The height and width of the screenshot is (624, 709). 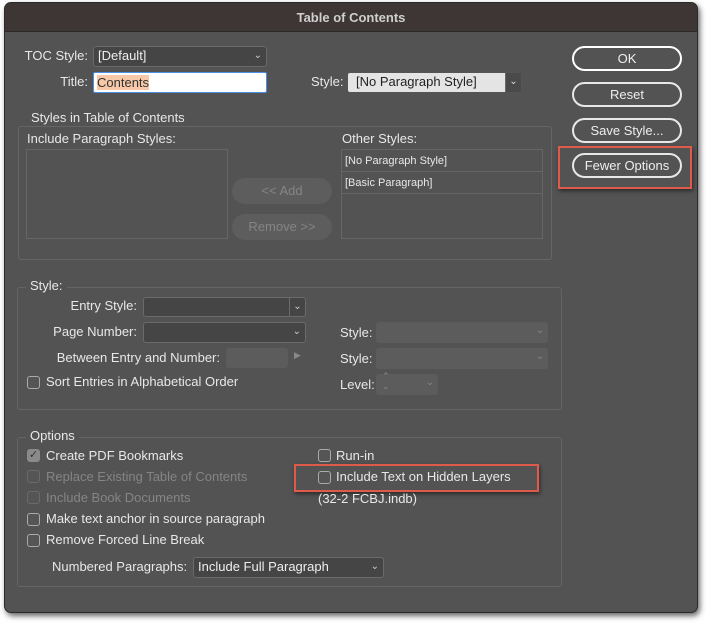 I want to click on remove-break-checkbox, so click(x=33, y=540).